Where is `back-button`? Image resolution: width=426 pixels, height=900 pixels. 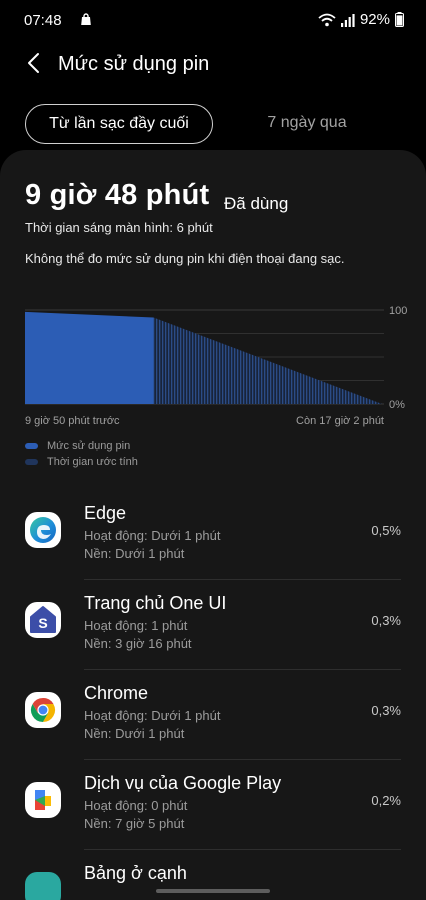
back-button is located at coordinates (33, 65).